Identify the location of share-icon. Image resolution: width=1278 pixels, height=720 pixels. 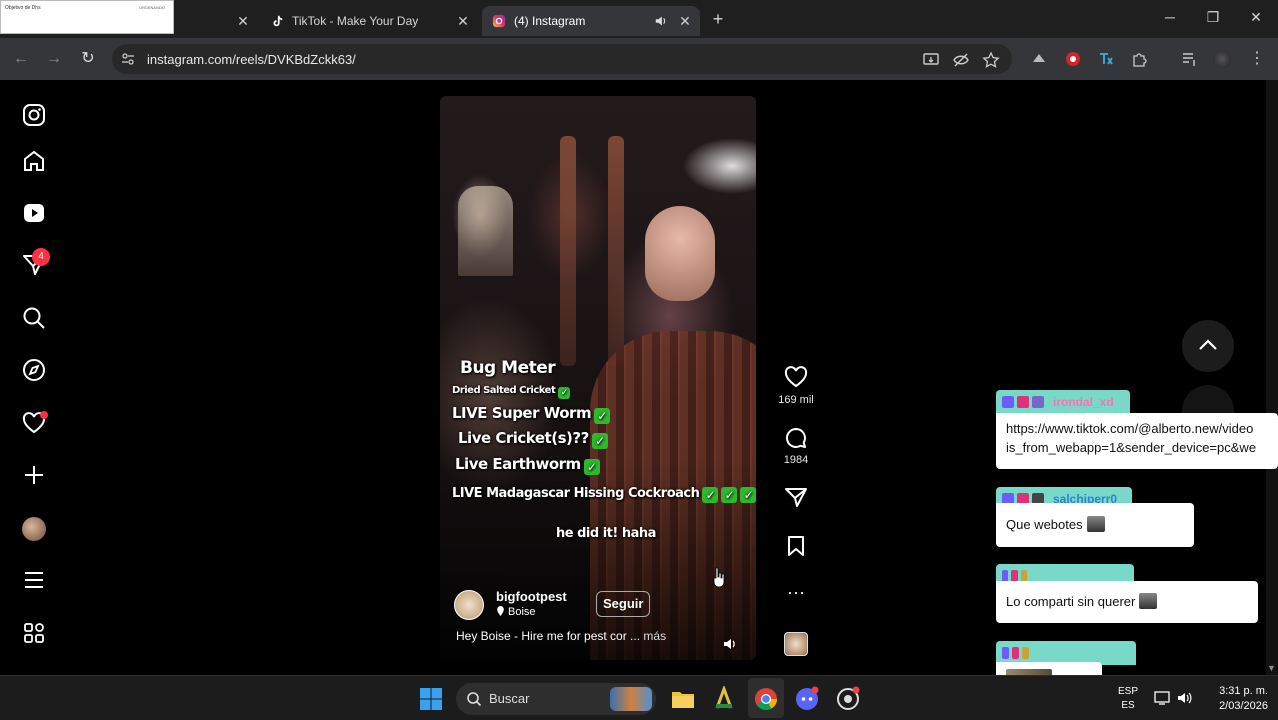
(796, 497).